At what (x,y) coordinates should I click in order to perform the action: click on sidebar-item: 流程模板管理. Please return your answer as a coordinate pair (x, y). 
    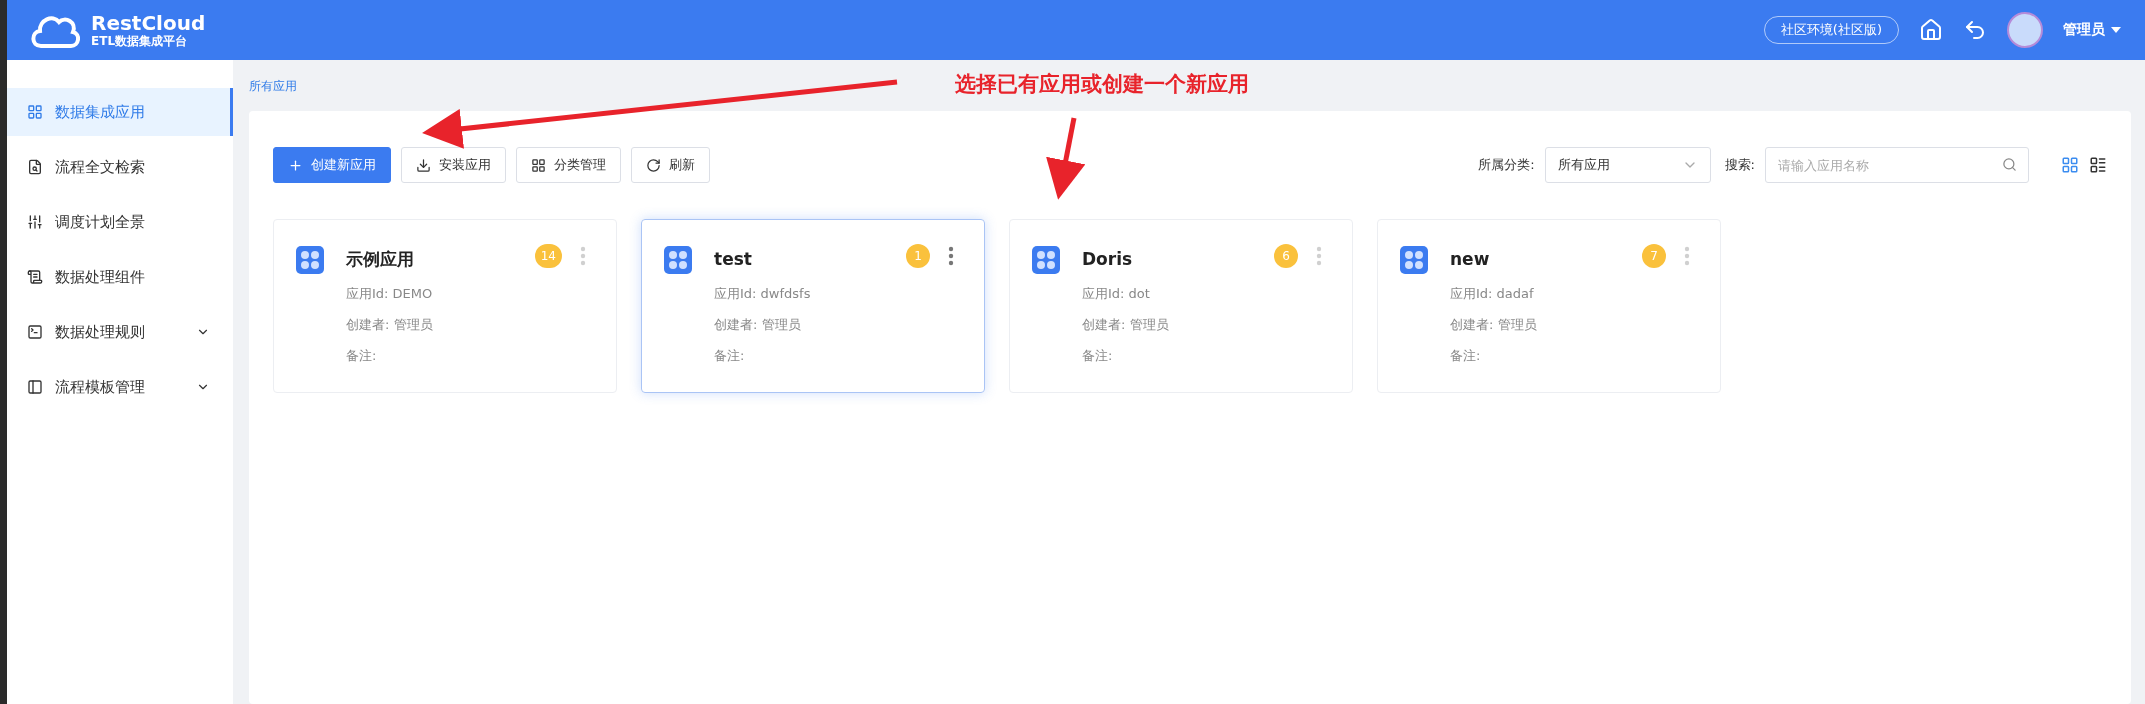
    Looking at the image, I should click on (120, 387).